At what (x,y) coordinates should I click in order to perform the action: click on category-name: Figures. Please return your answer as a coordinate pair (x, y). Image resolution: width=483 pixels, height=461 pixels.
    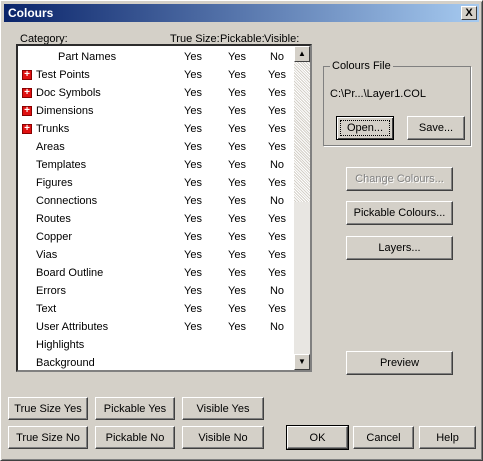
    Looking at the image, I should click on (54, 183).